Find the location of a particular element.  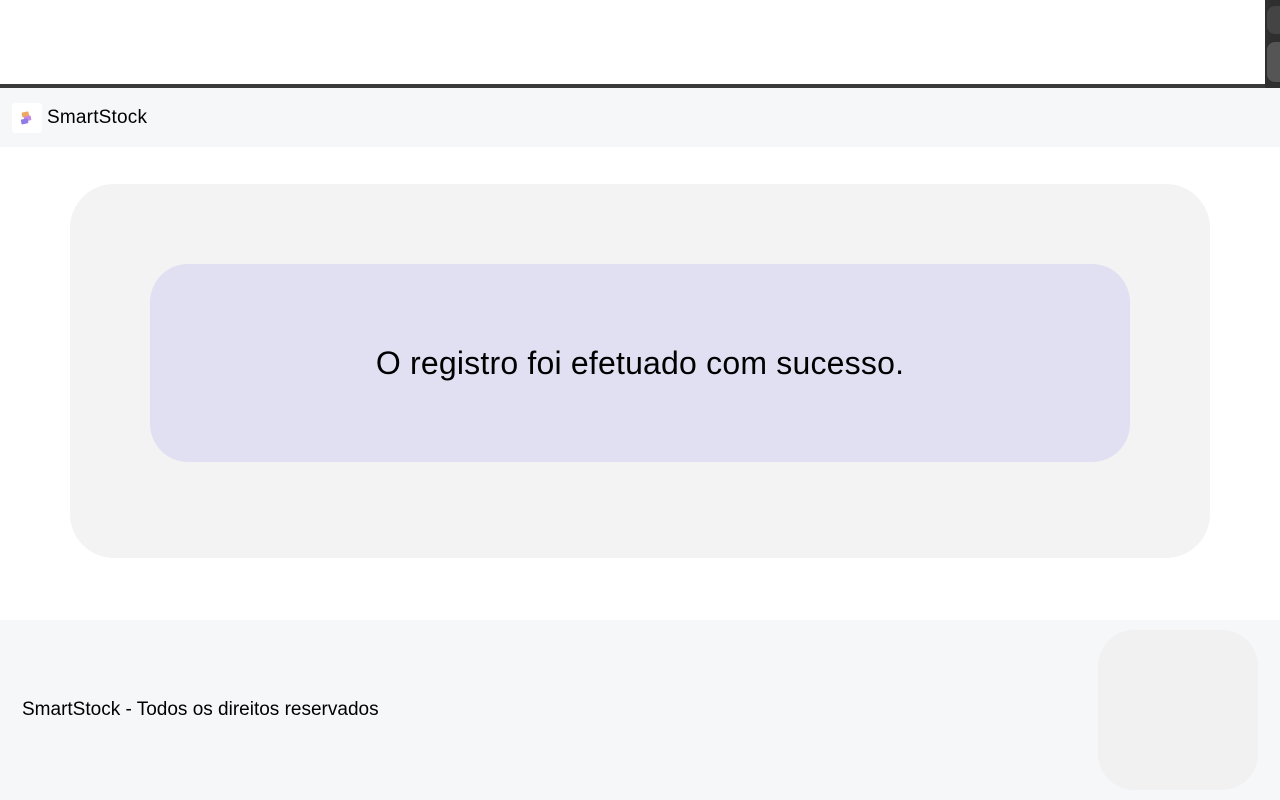

success-message: O registro foi efetuado com sucesso. is located at coordinates (640, 362).